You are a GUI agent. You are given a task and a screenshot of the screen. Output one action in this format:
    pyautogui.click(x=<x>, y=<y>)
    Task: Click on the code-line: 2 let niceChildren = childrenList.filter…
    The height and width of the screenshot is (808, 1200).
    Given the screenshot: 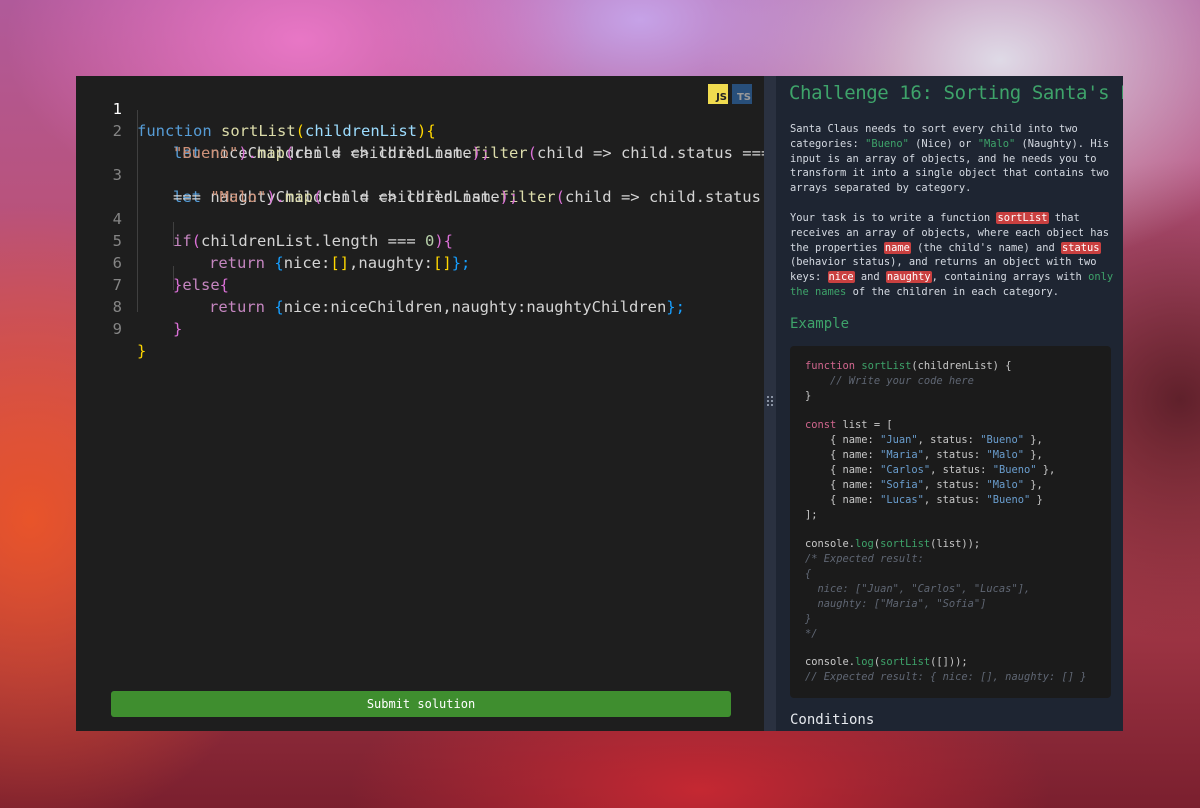 What is the action you would take?
    pyautogui.click(x=423, y=130)
    